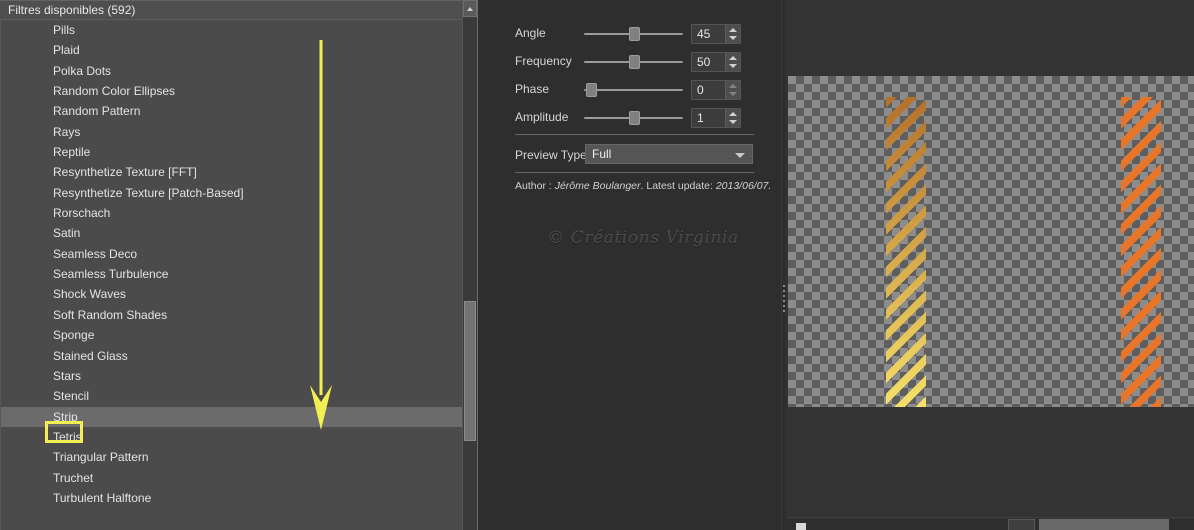  Describe the element at coordinates (716, 90) in the screenshot. I see `param-spinbox: 0` at that location.